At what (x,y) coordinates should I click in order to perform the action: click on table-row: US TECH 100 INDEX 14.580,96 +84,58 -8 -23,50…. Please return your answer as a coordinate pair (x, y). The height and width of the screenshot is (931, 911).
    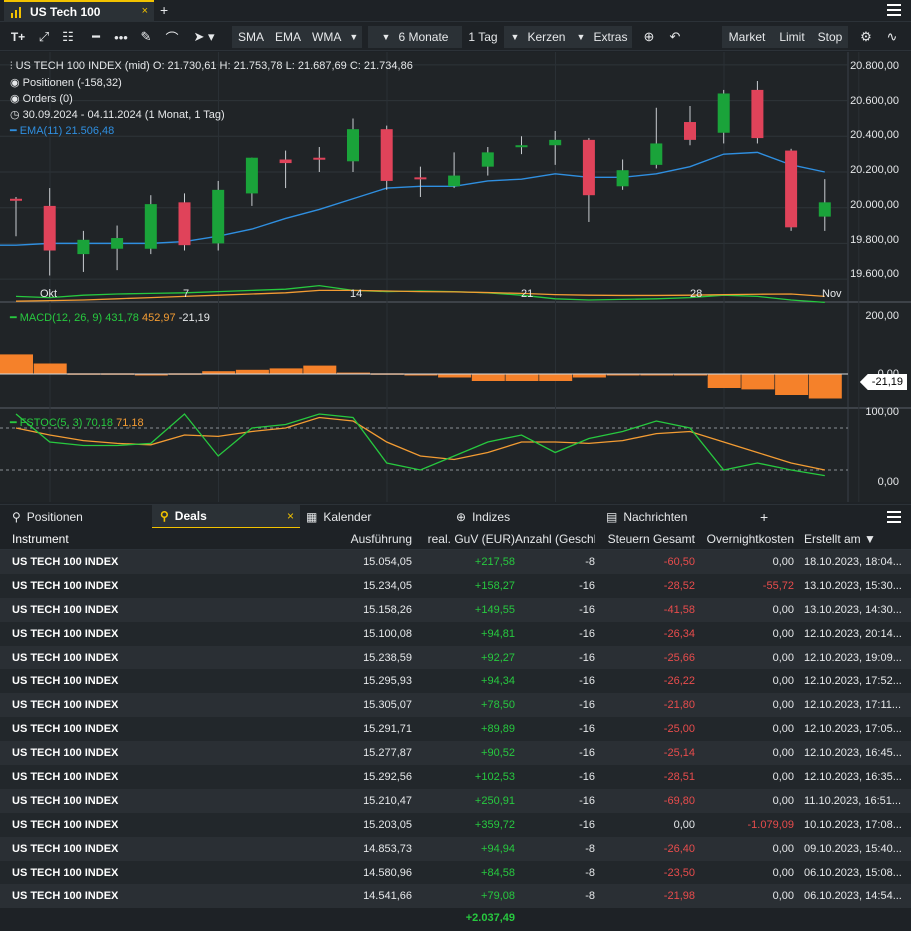
    Looking at the image, I should click on (455, 872).